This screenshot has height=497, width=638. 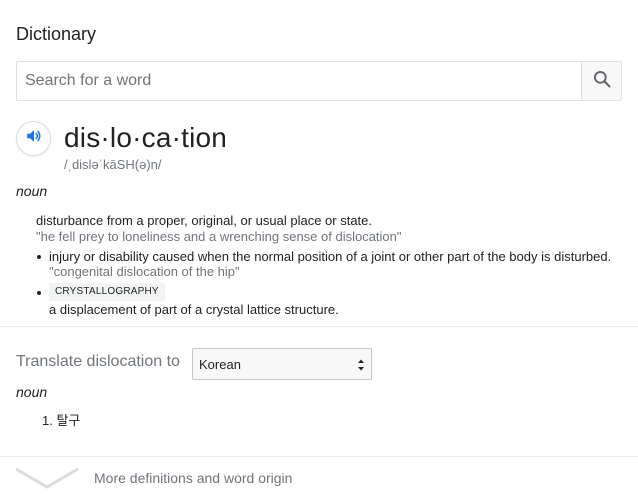 What do you see at coordinates (319, 326) in the screenshot?
I see `divider` at bounding box center [319, 326].